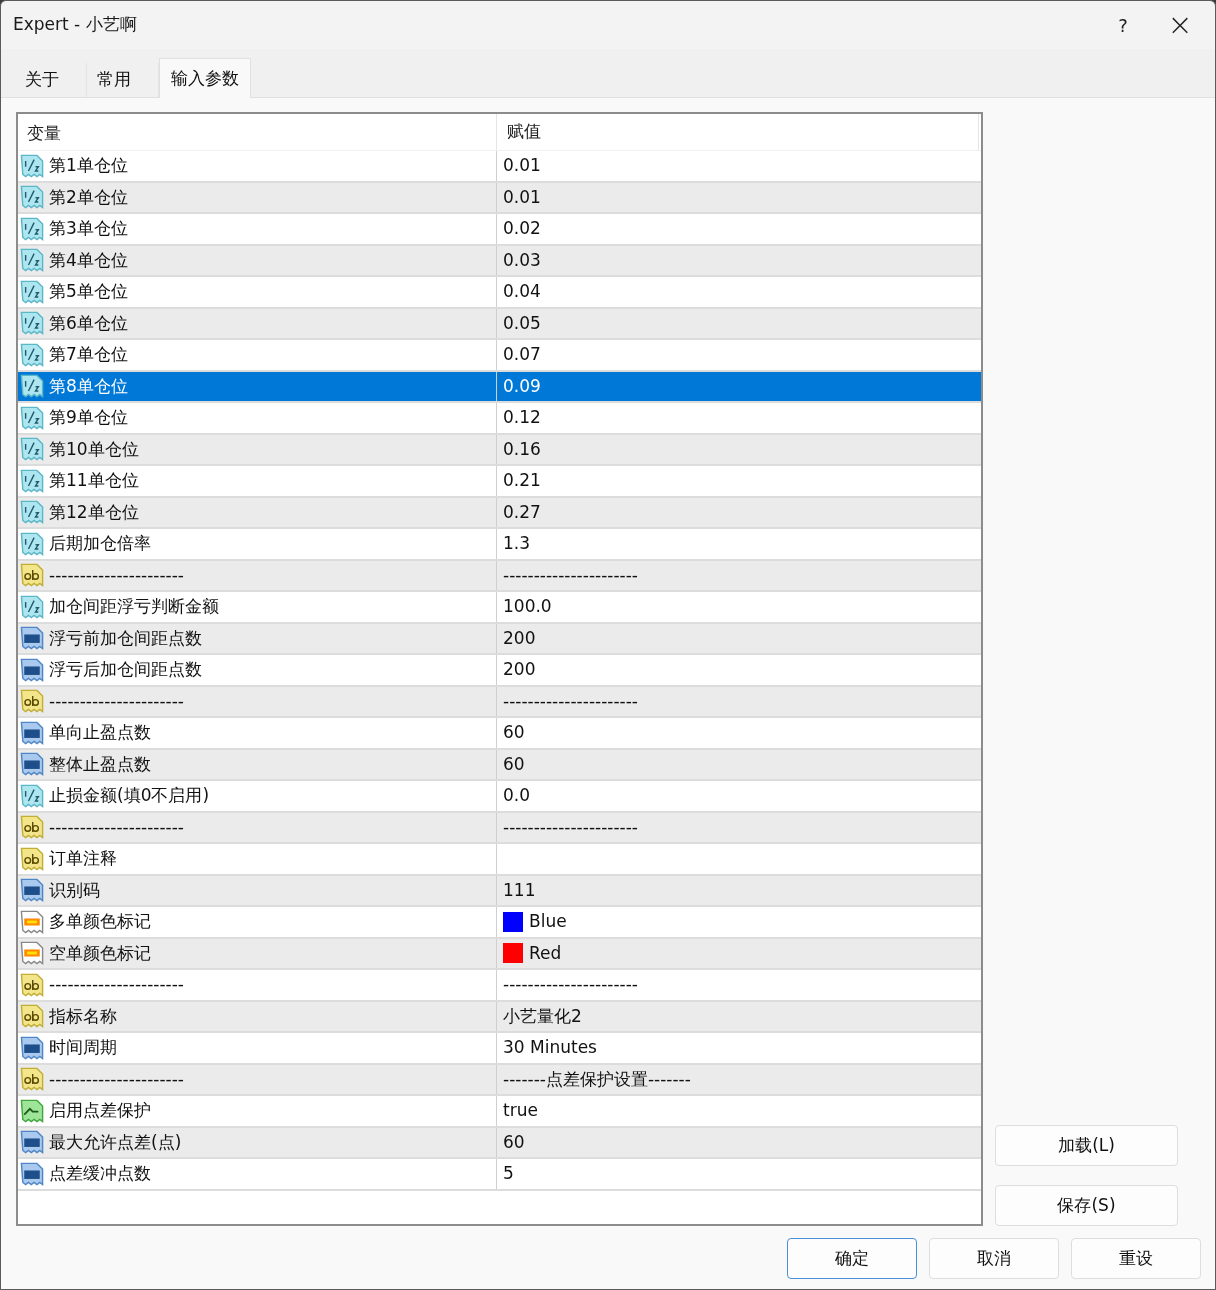  Describe the element at coordinates (125, 669) in the screenshot. I see `parameter-name: 浮亏后加仓间距点数` at that location.